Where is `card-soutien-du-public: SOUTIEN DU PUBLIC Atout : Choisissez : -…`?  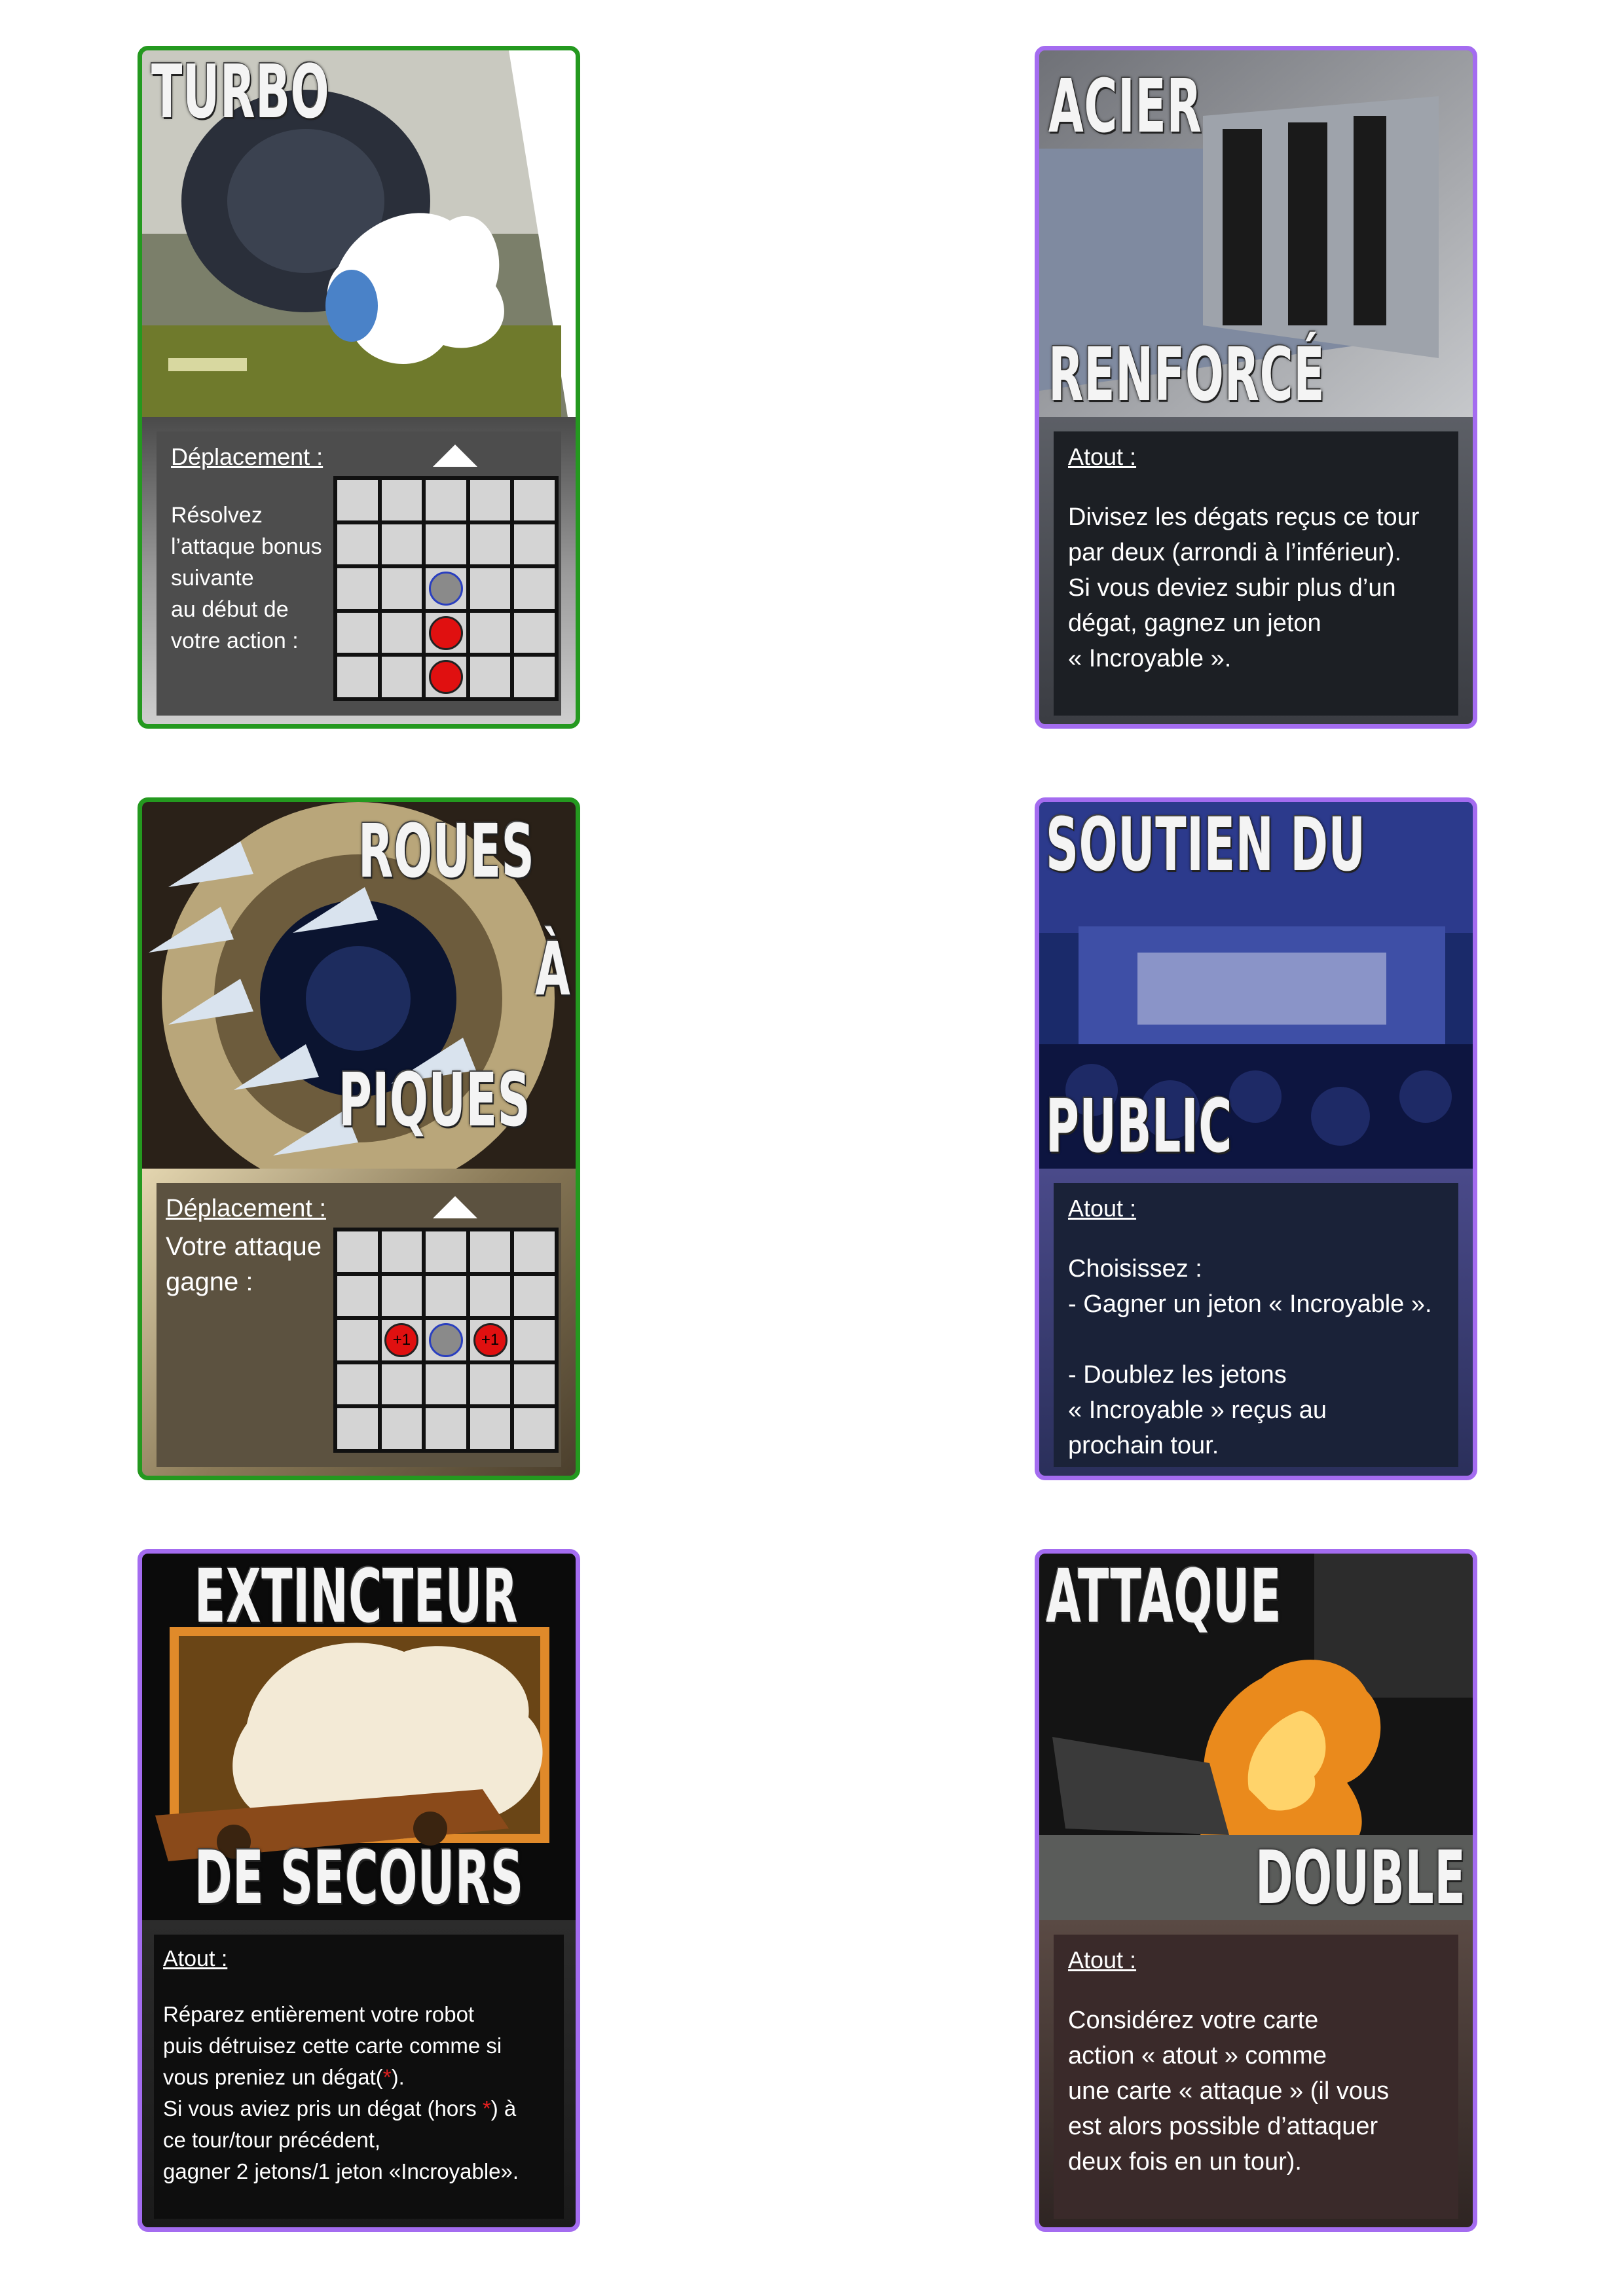
card-soutien-du-public: SOUTIEN DU PUBLIC Atout : Choisissez : -… is located at coordinates (1256, 1138).